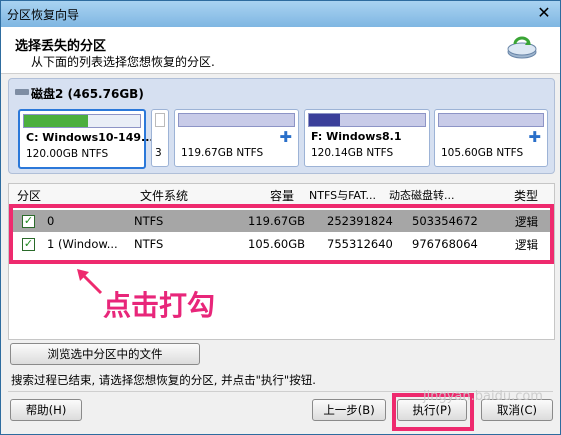 This screenshot has height=435, width=561. I want to click on partition-card-f: F: Windows8.1 120.14GB NTFS, so click(367, 138).